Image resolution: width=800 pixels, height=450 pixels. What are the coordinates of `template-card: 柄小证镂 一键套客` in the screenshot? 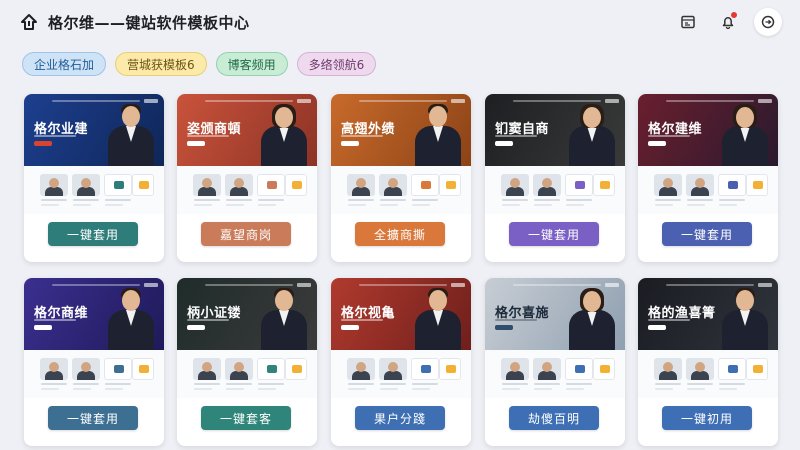 It's located at (247, 362).